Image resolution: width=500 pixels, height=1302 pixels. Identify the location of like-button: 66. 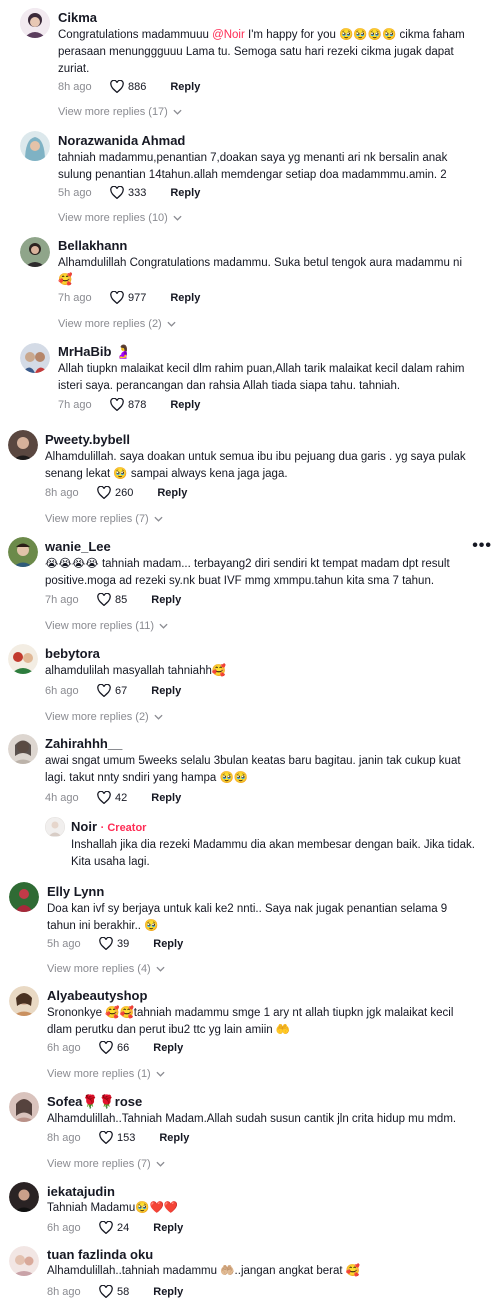
(114, 1047).